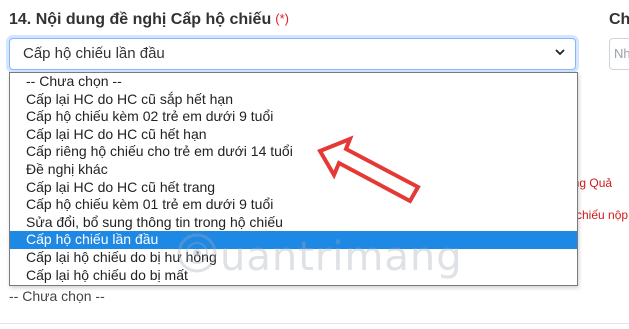 The height and width of the screenshot is (329, 629). Describe the element at coordinates (319, 298) in the screenshot. I see `bottom-select: -- Chưa chọn --` at that location.